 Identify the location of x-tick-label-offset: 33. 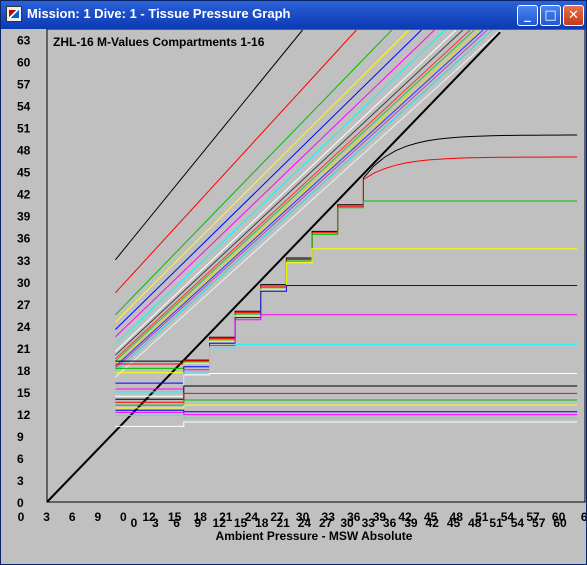
(369, 523).